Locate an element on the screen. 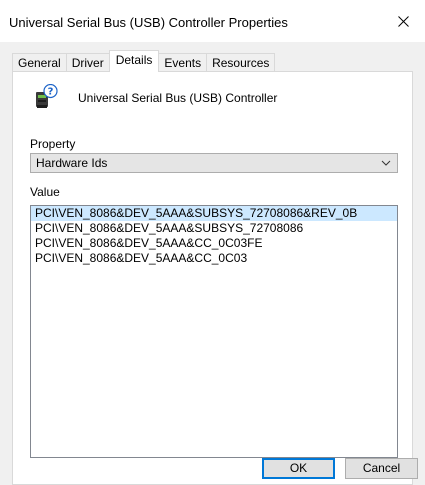 This screenshot has height=485, width=425. usb-controller-unknown-icon: ? is located at coordinates (47, 96).